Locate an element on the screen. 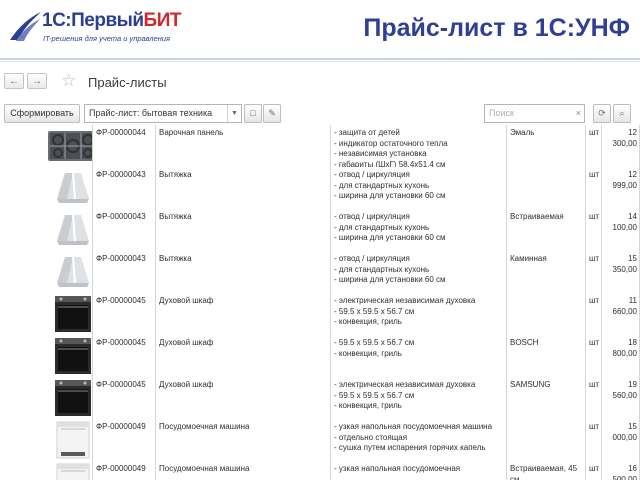  cell-price: 15 350,00 is located at coordinates (621, 272).